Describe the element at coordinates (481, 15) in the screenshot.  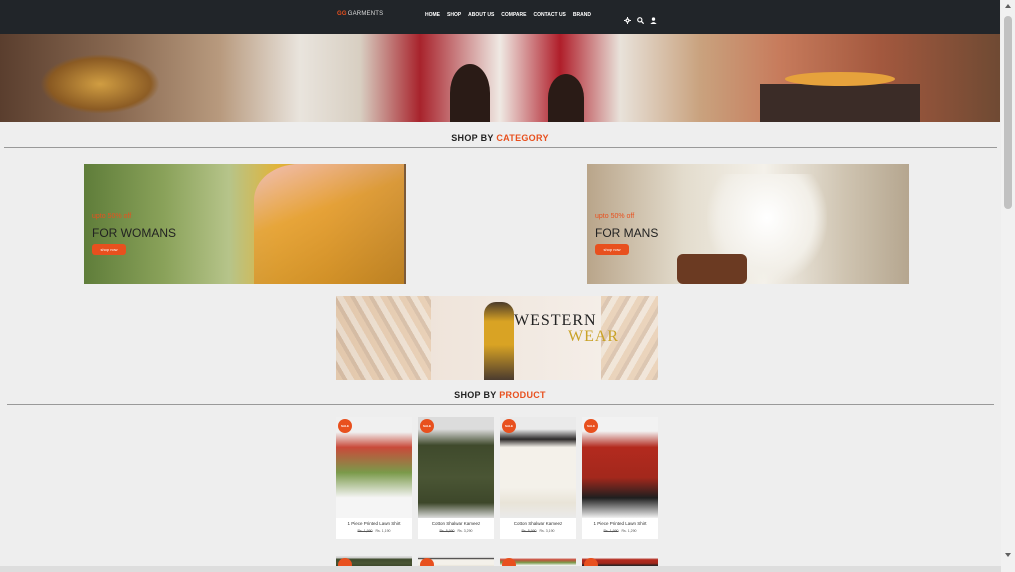
I see `nav-about-us: ABOUT US` at that location.